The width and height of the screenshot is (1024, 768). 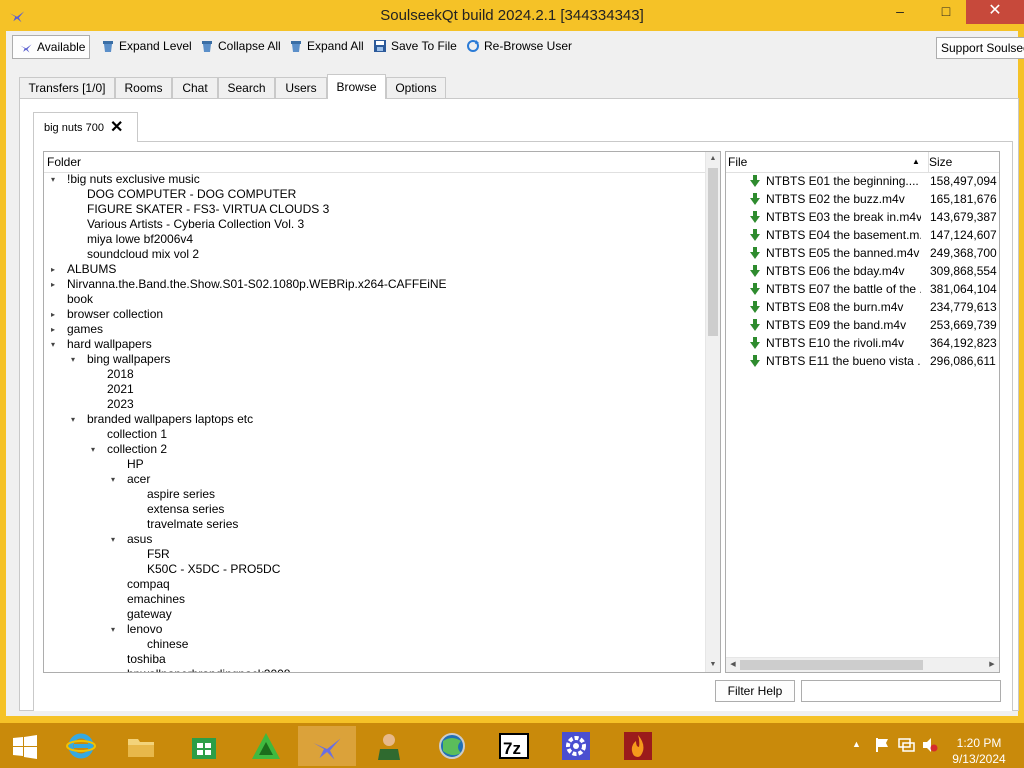 What do you see at coordinates (862, 343) in the screenshot?
I see `file-row: NTBTS E10 the rivoli.m4v 364,192,823` at bounding box center [862, 343].